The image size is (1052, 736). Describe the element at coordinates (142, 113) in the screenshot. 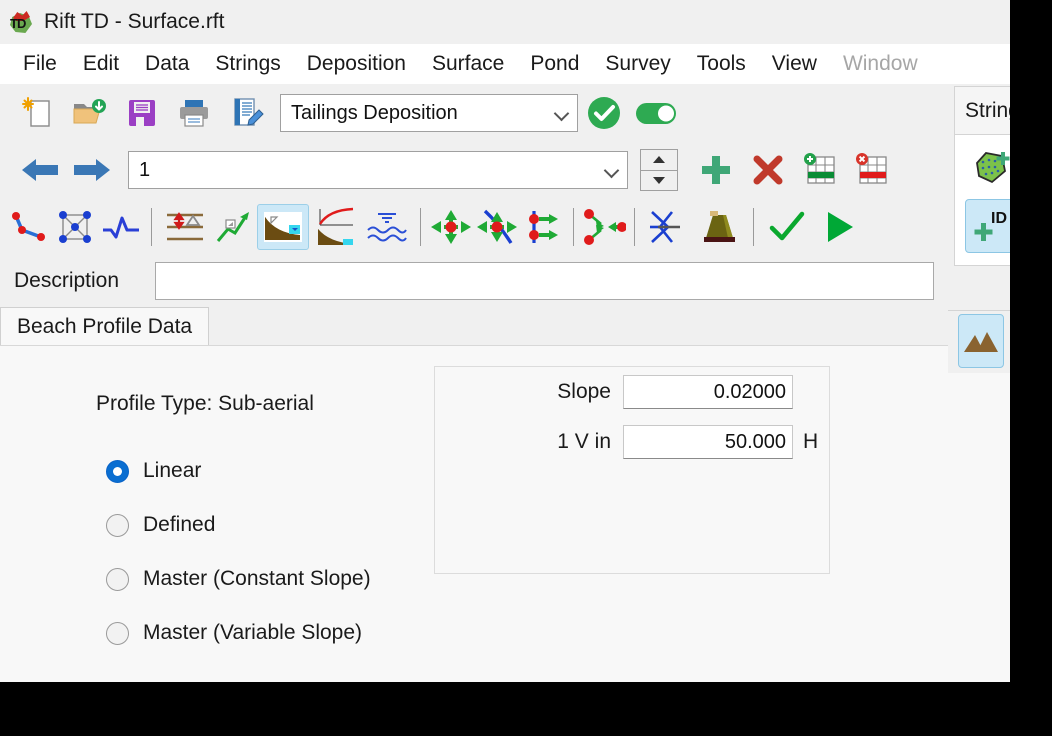

I see `save-button` at that location.